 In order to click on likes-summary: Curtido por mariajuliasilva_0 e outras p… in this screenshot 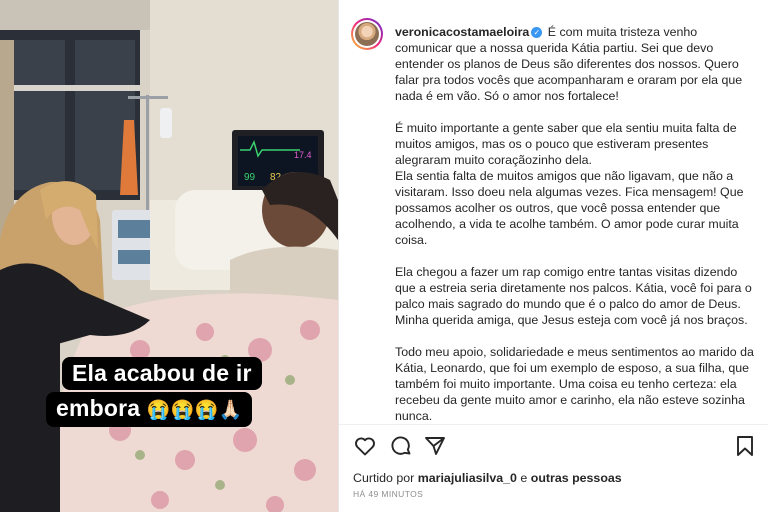, I will do `click(487, 478)`.